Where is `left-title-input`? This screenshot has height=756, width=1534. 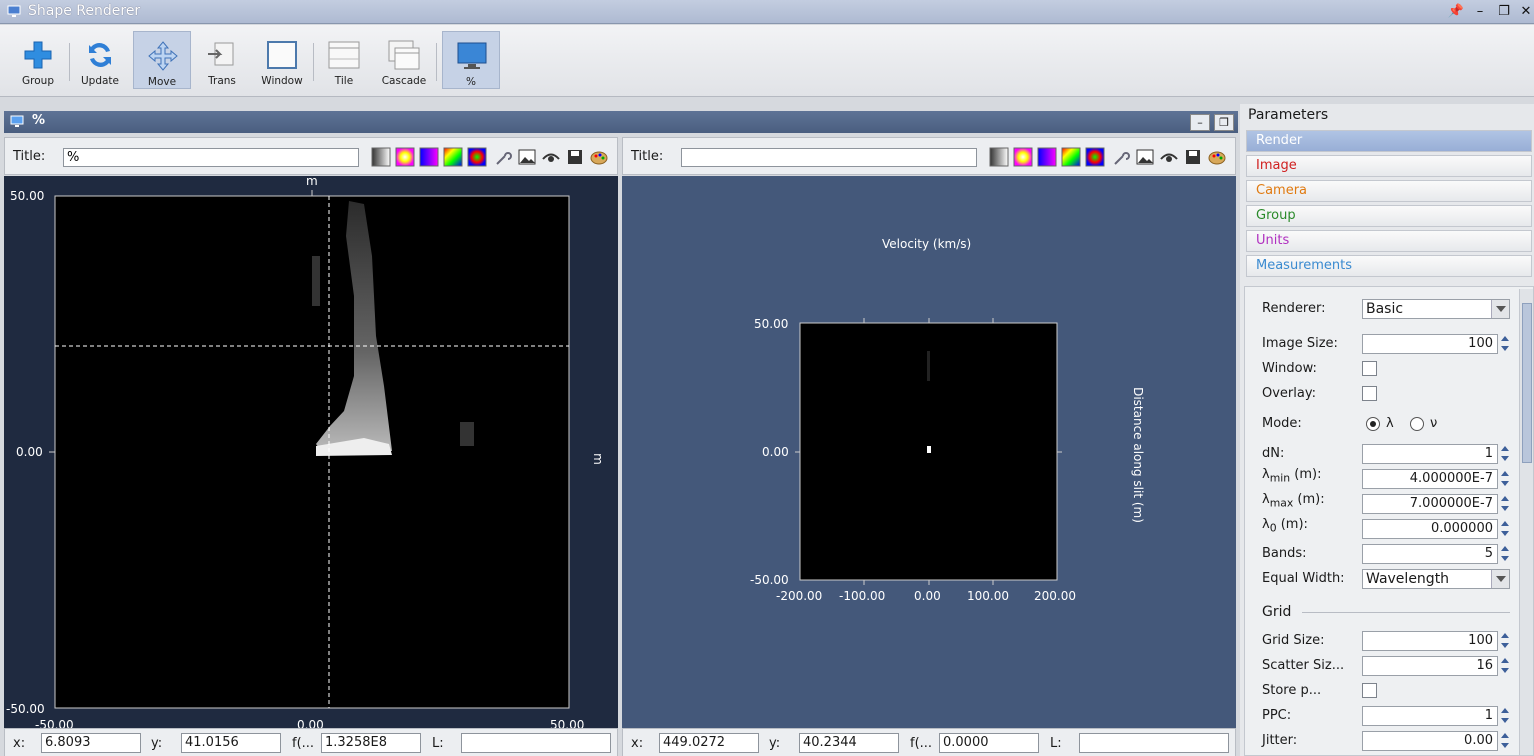
left-title-input is located at coordinates (211, 157).